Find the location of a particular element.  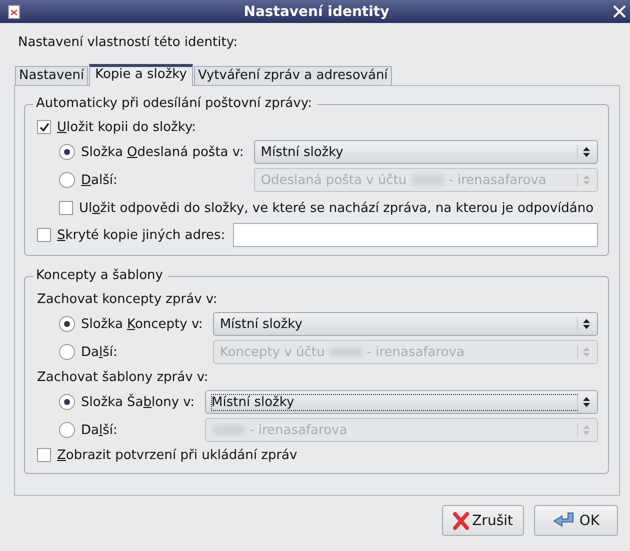

text-field is located at coordinates (415, 235).